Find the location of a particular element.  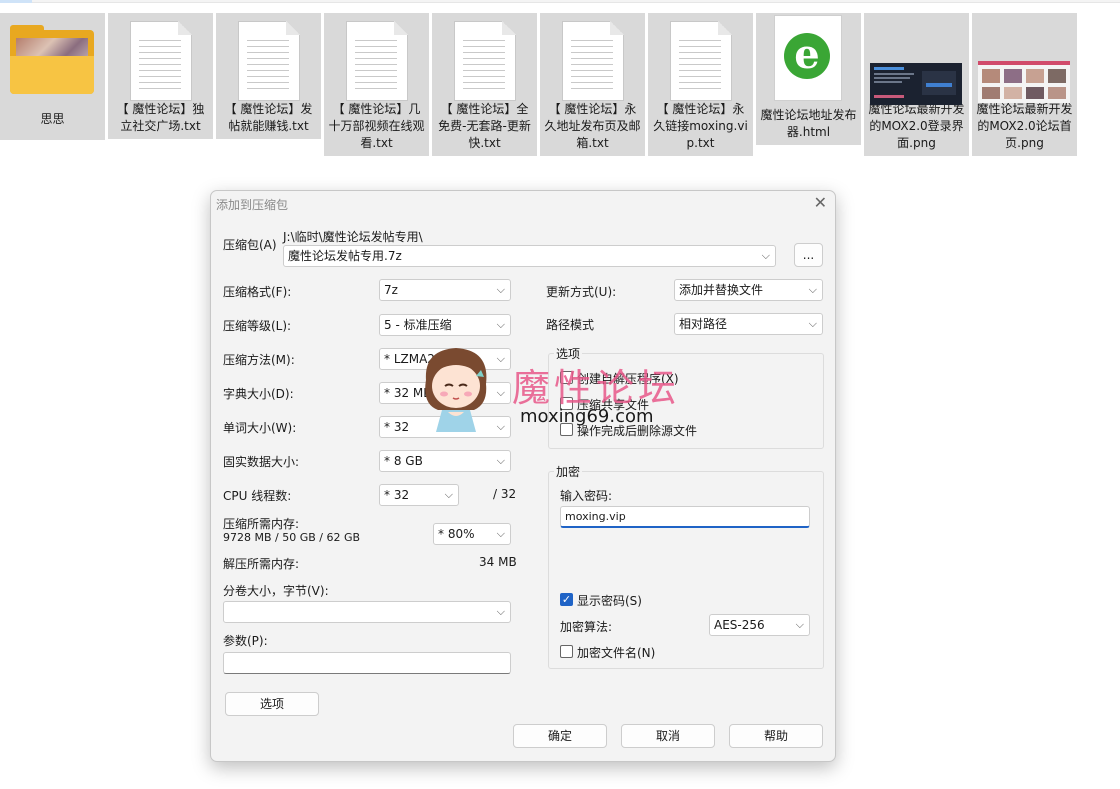

decomp-label: 解压所需内存: is located at coordinates (261, 564).